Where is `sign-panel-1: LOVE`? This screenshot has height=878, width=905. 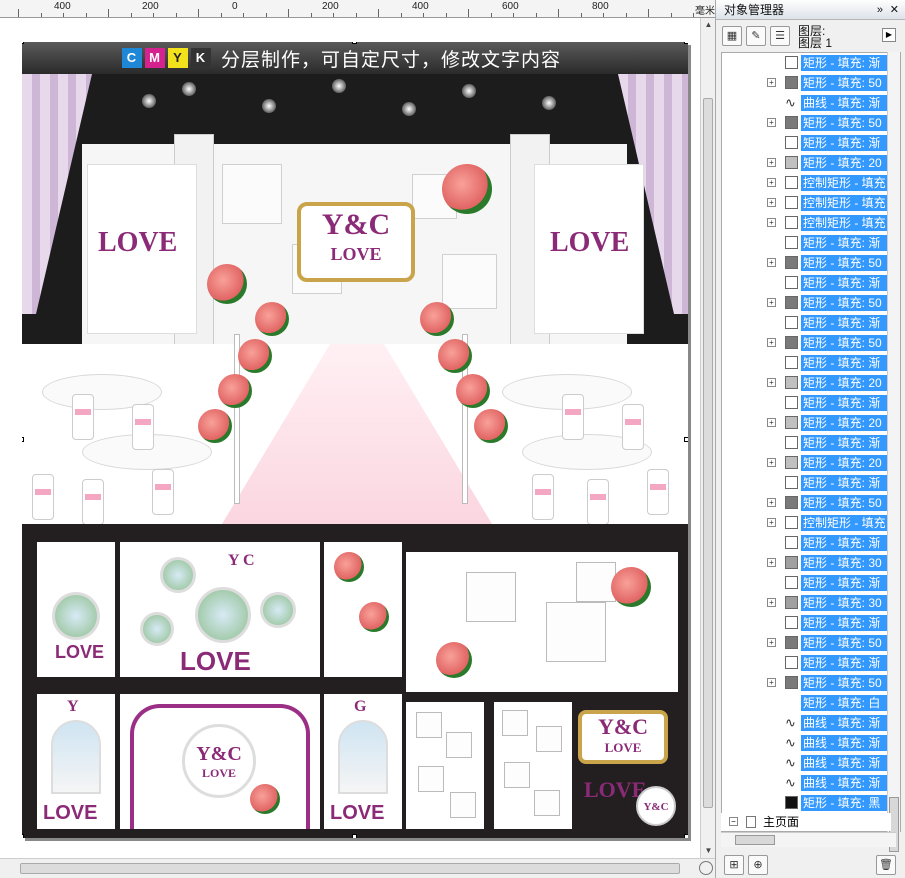 sign-panel-1: LOVE is located at coordinates (76, 609).